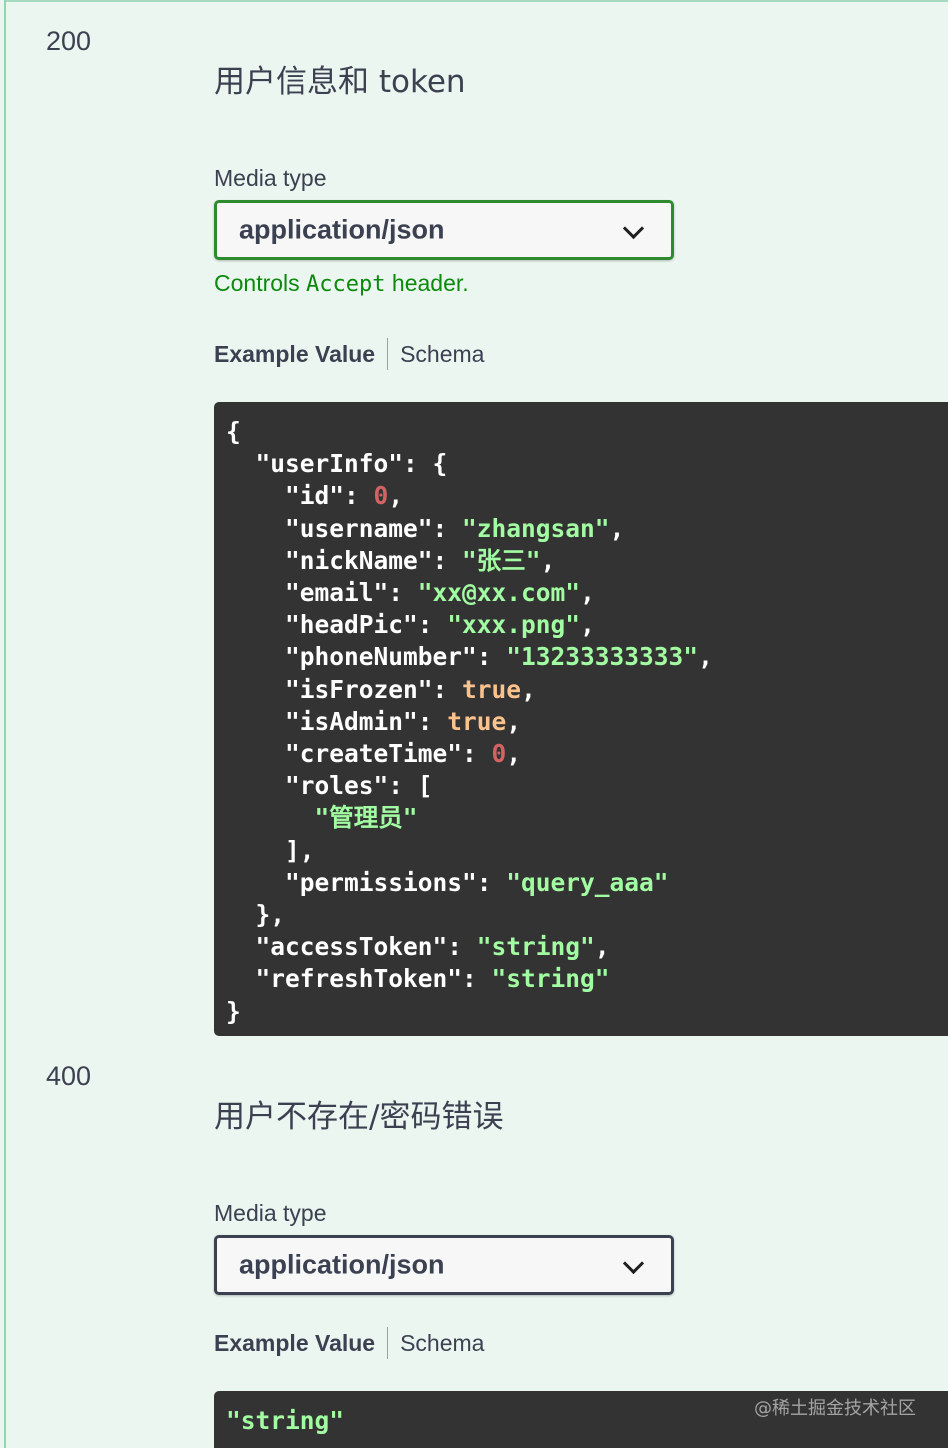 This screenshot has width=948, height=1448. What do you see at coordinates (359, 689) in the screenshot?
I see `json-key: "isFrozen"` at bounding box center [359, 689].